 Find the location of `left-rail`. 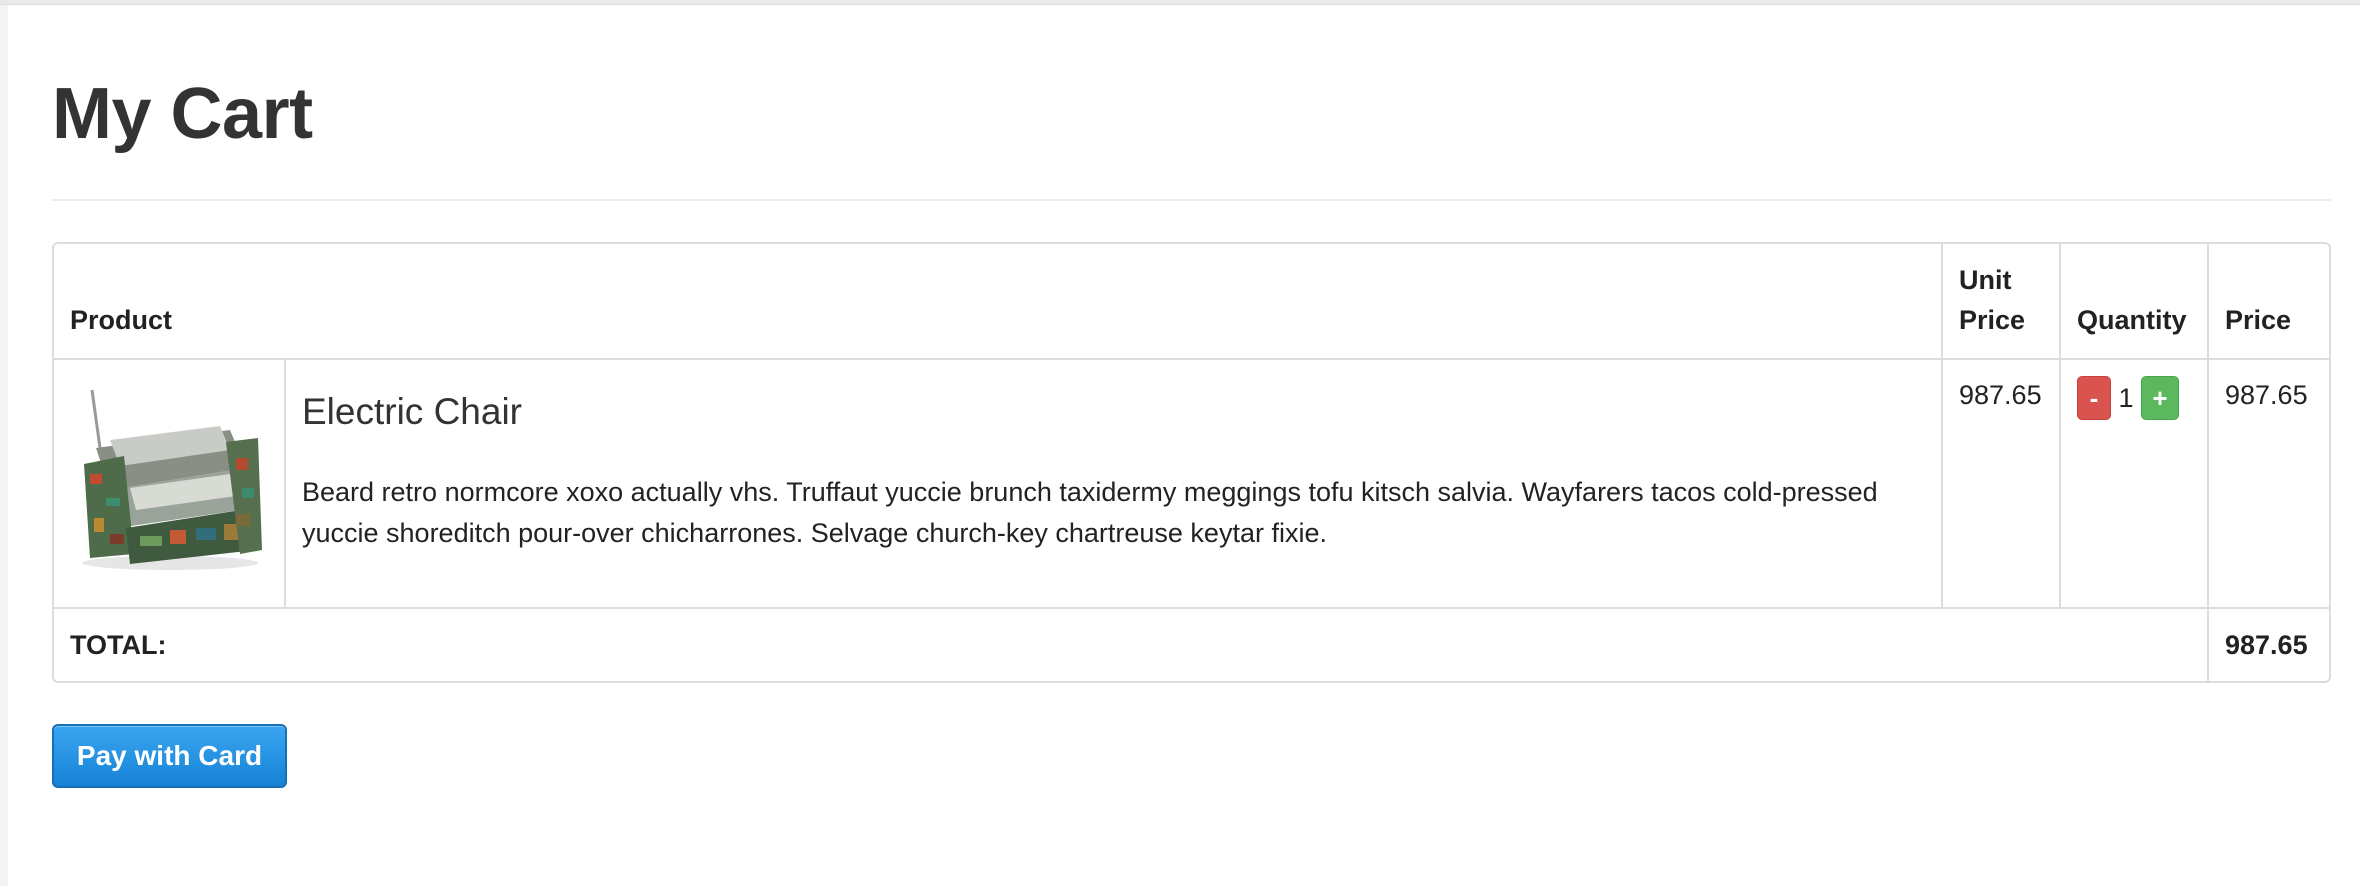

left-rail is located at coordinates (4, 445).